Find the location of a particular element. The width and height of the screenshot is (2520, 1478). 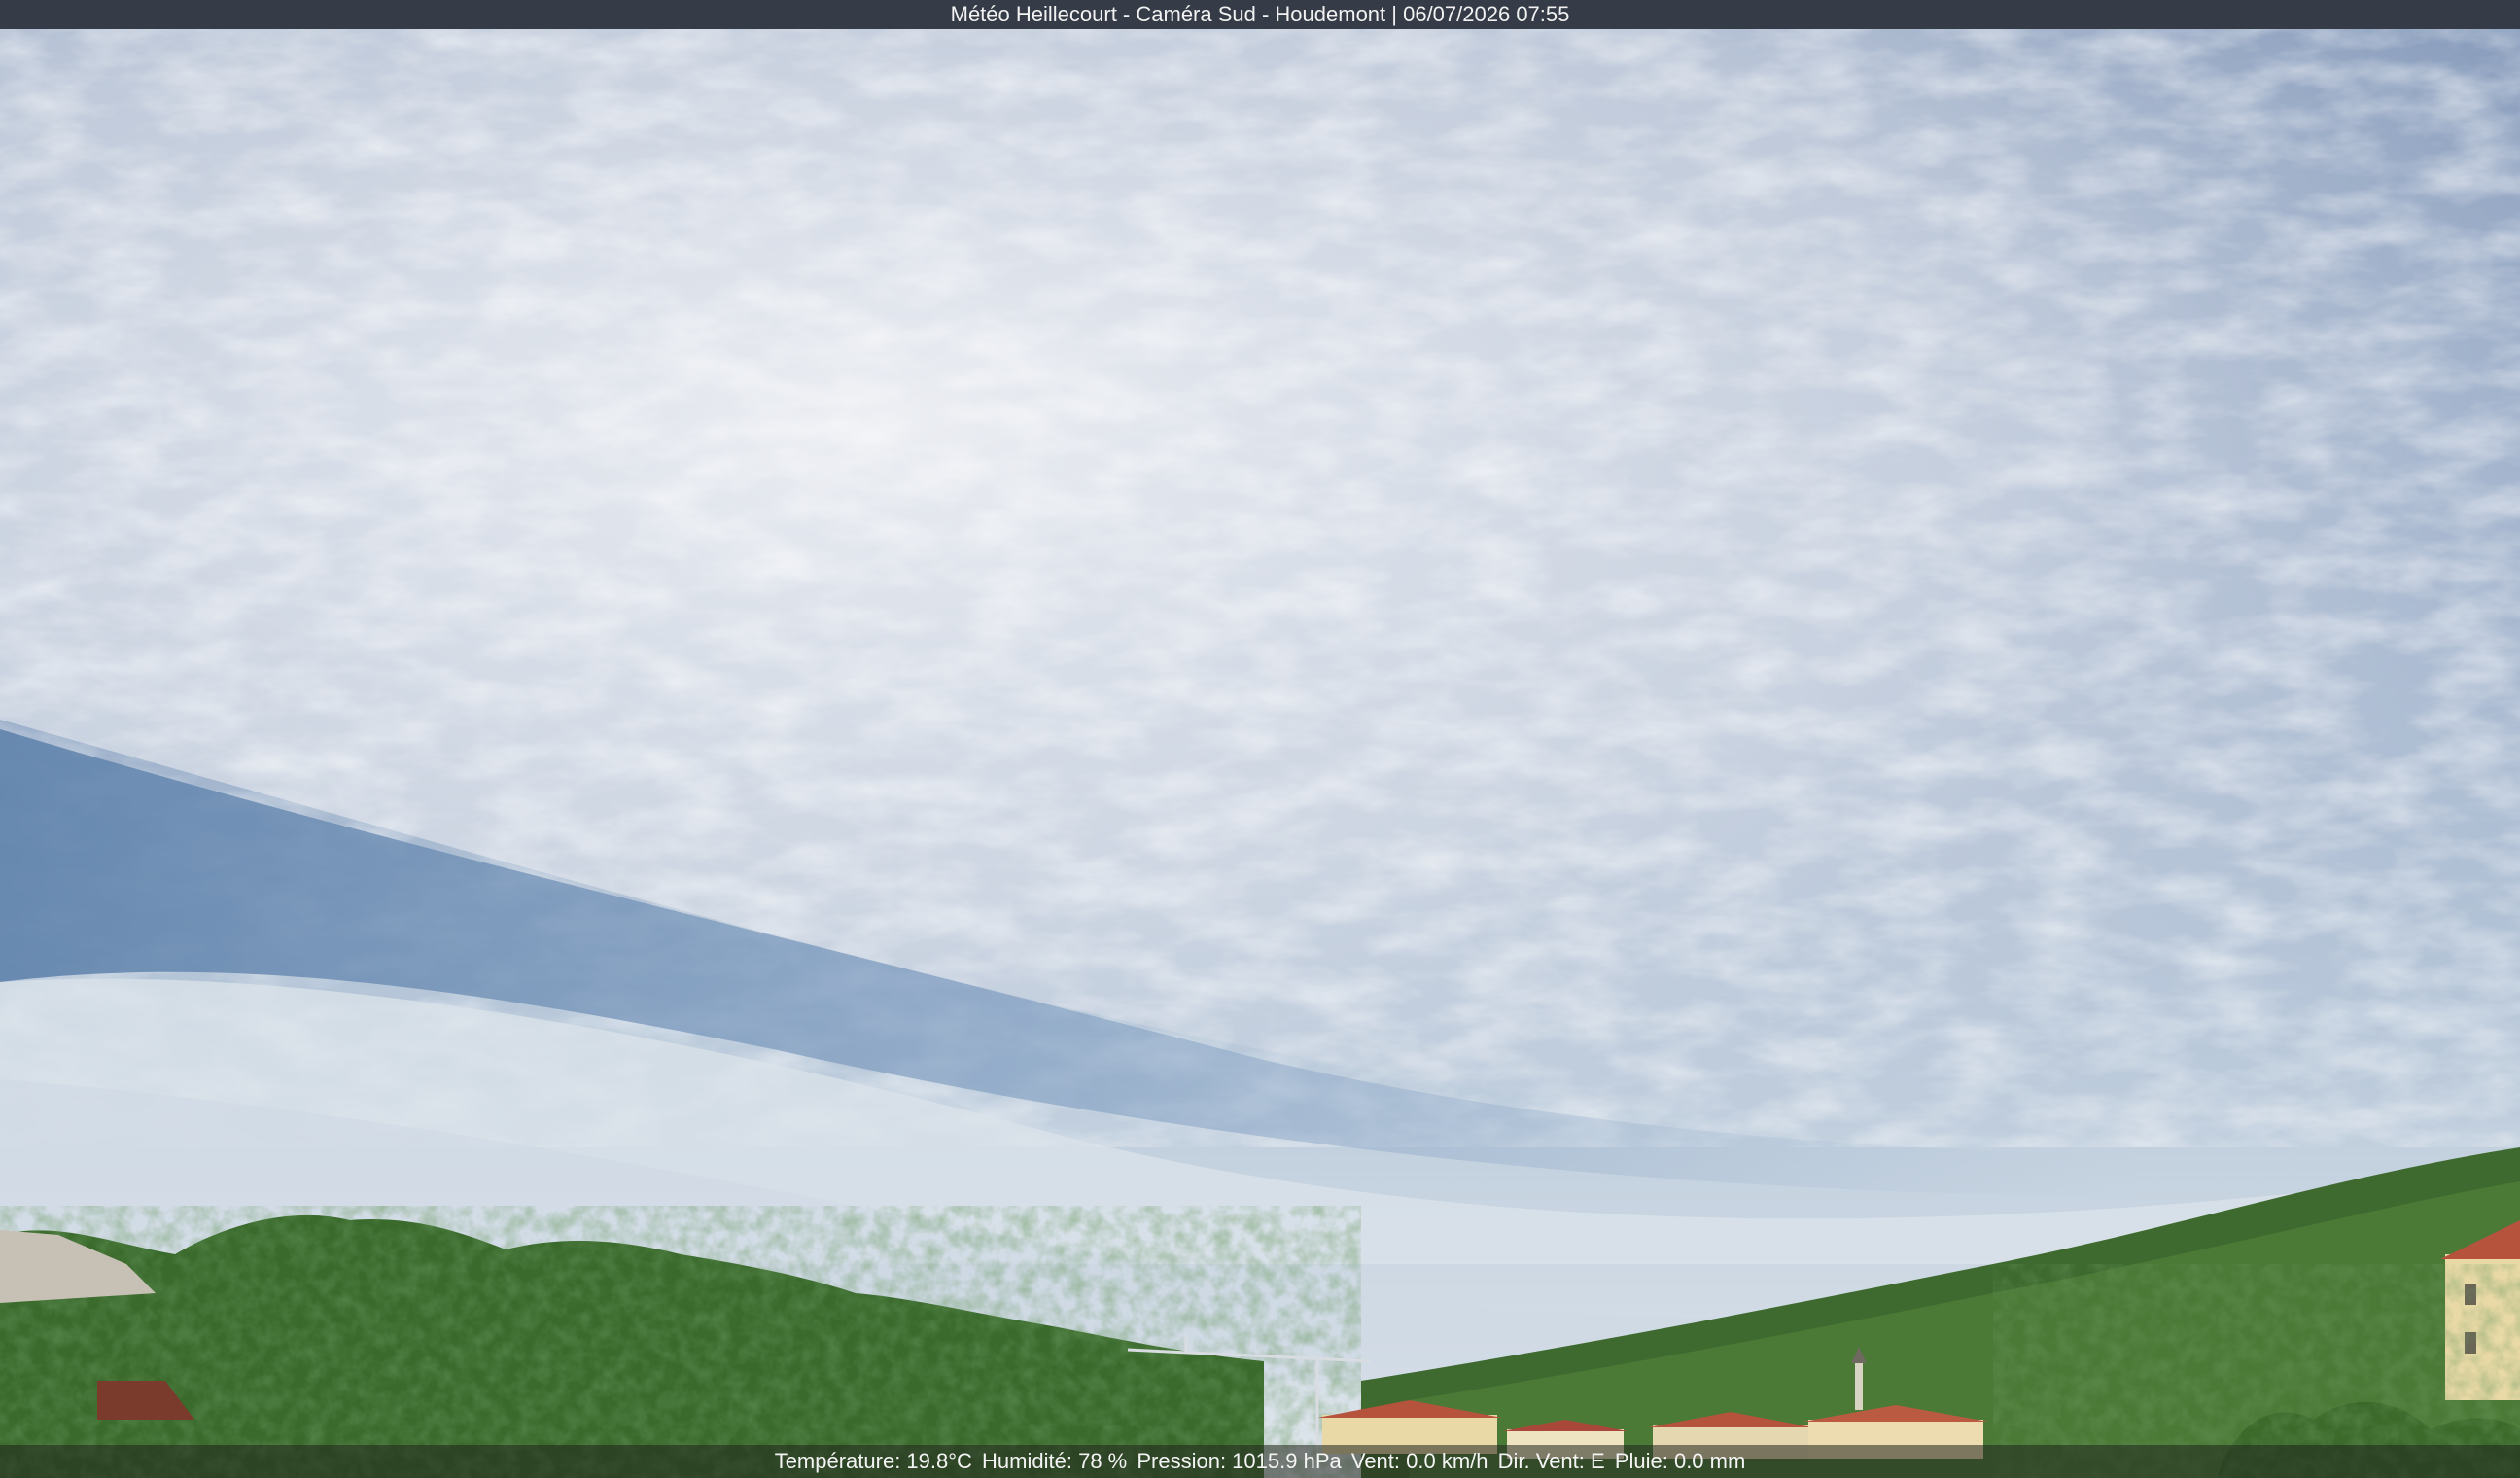

temperature-readout: Température: 19.8°C is located at coordinates (873, 1461).